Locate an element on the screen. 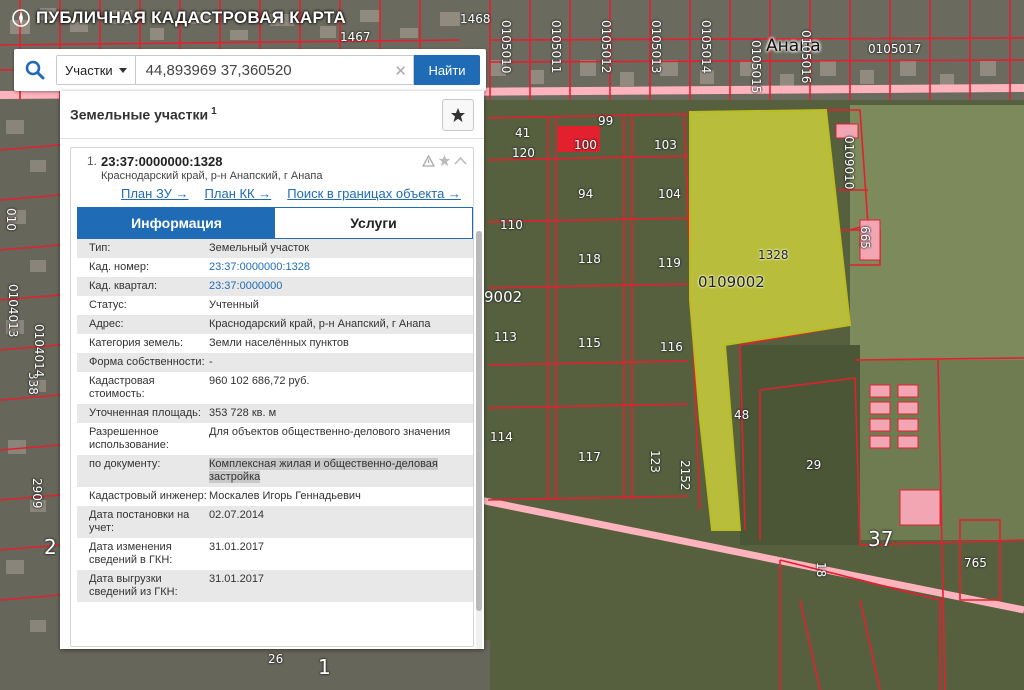 Image resolution: width=1024 pixels, height=690 pixels. info-key: Кад. квартал: is located at coordinates (123, 286).